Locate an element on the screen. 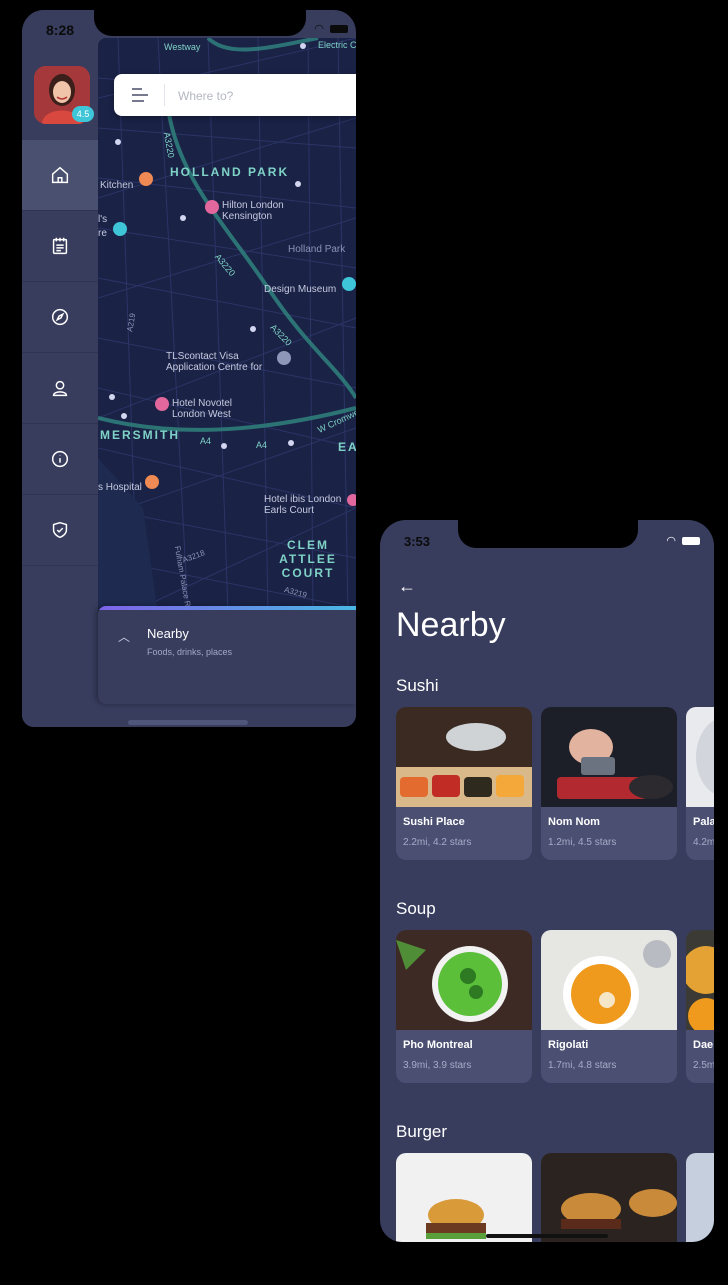 This screenshot has width=728, height=1285. rating-badge: 4.5 is located at coordinates (83, 114).